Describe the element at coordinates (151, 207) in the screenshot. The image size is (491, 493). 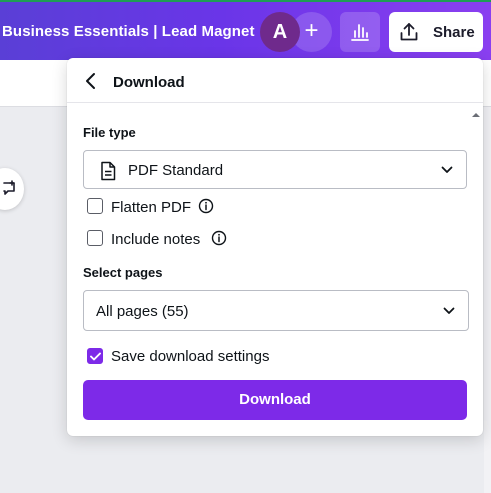
I see `flatten-pdf-label: Flatten PDF` at that location.